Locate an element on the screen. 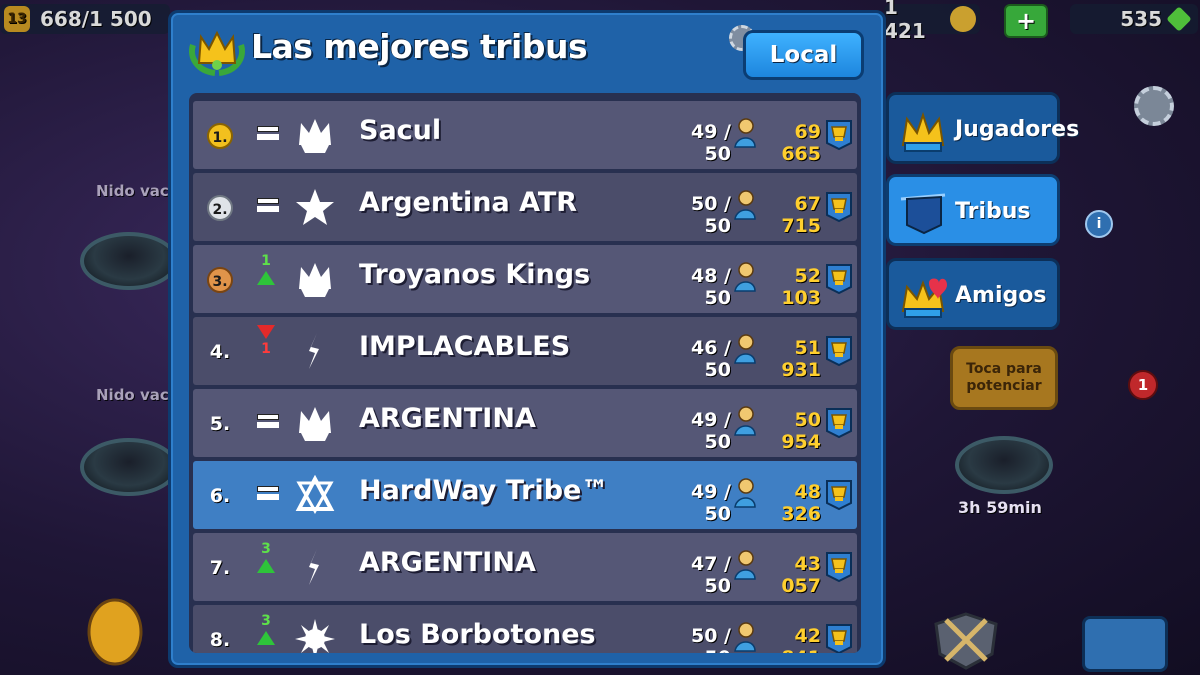 The image size is (1200, 675). nest is located at coordinates (1004, 465).